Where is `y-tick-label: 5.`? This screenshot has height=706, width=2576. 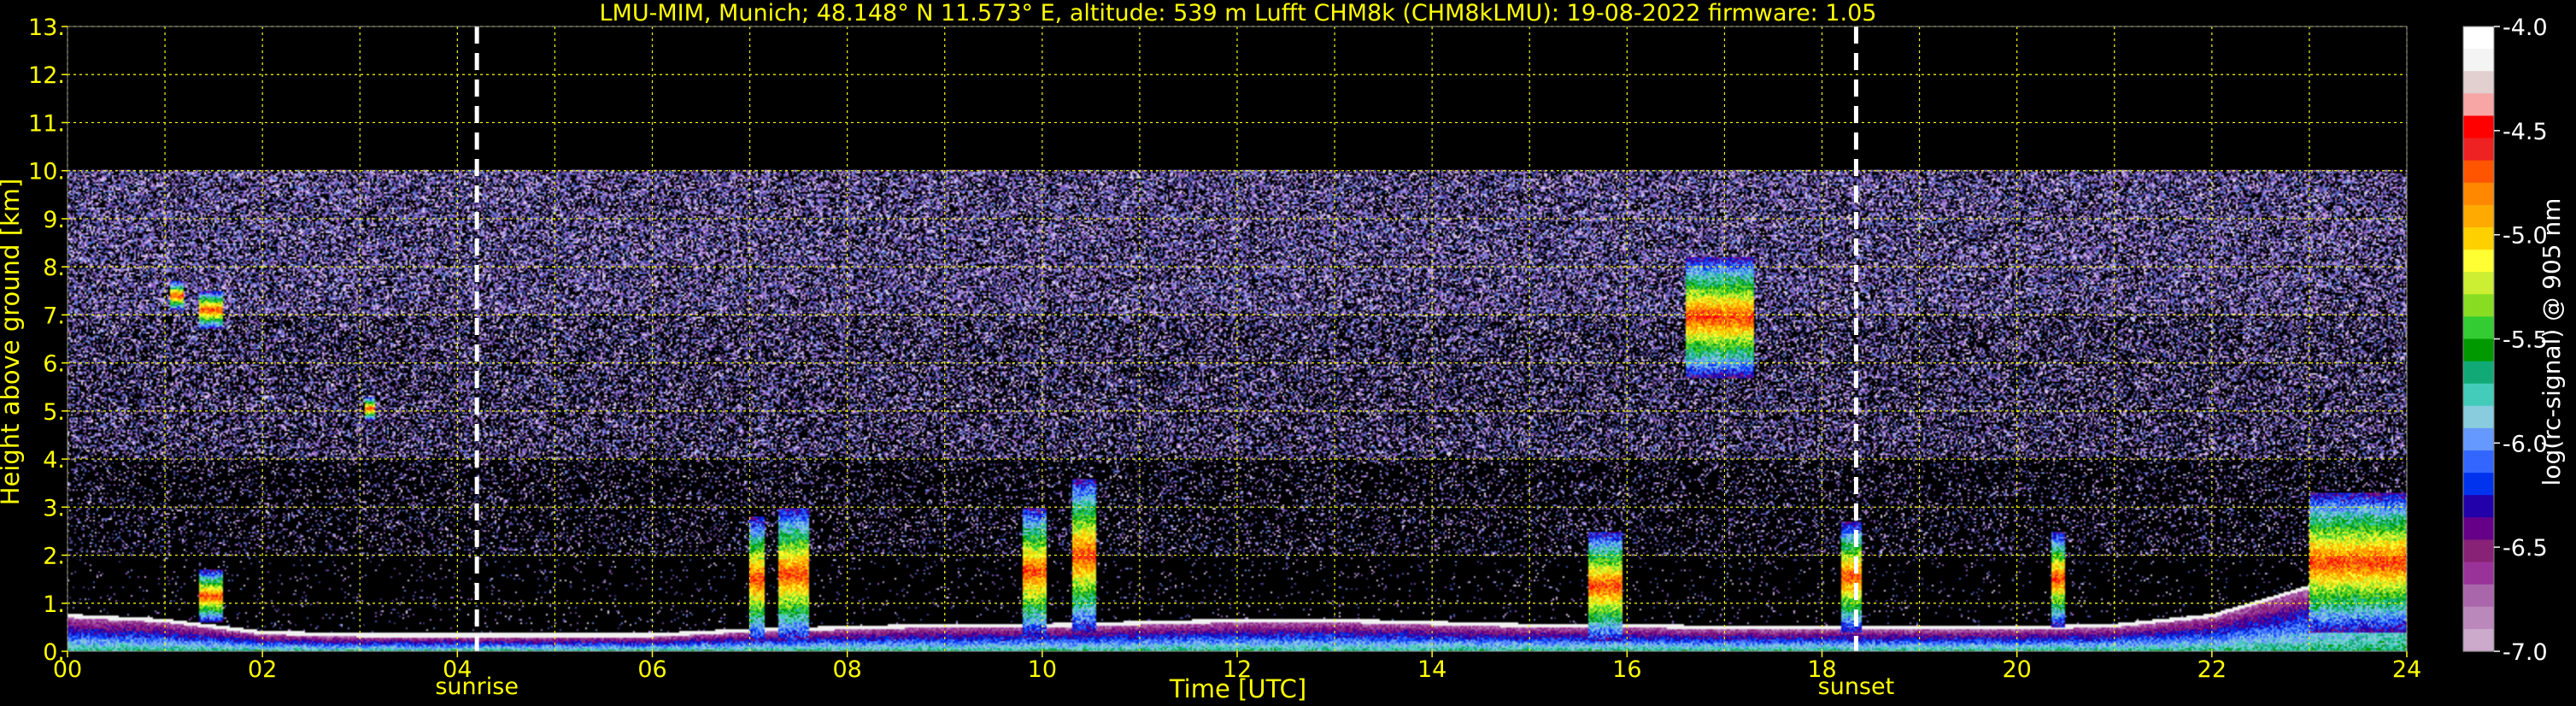 y-tick-label: 5. is located at coordinates (54, 412).